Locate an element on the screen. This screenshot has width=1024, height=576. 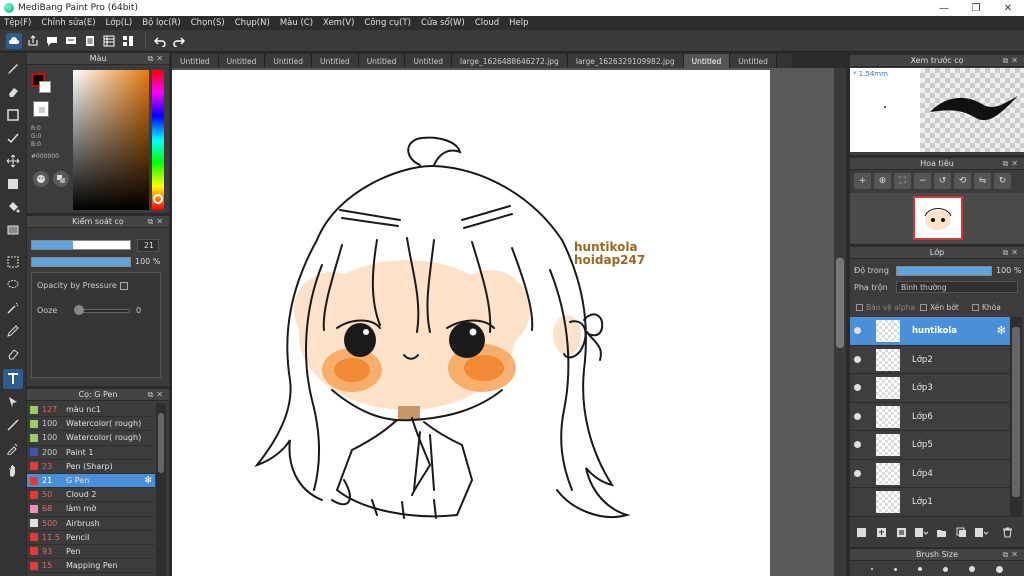
flip-horizontal-icon: ⇋ is located at coordinates (982, 181).